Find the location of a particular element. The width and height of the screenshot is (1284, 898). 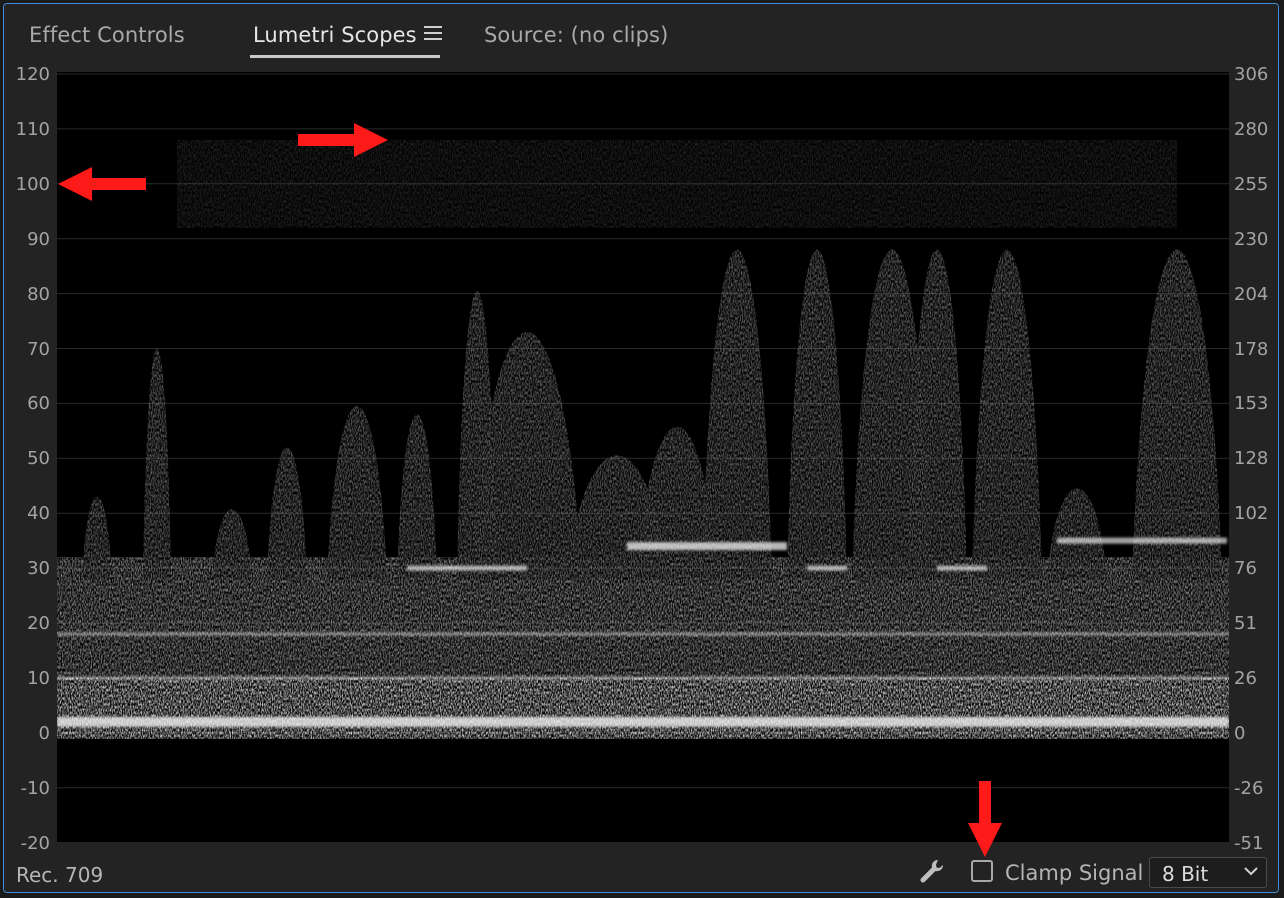

left-axis-tick: 30 is located at coordinates (38, 569).